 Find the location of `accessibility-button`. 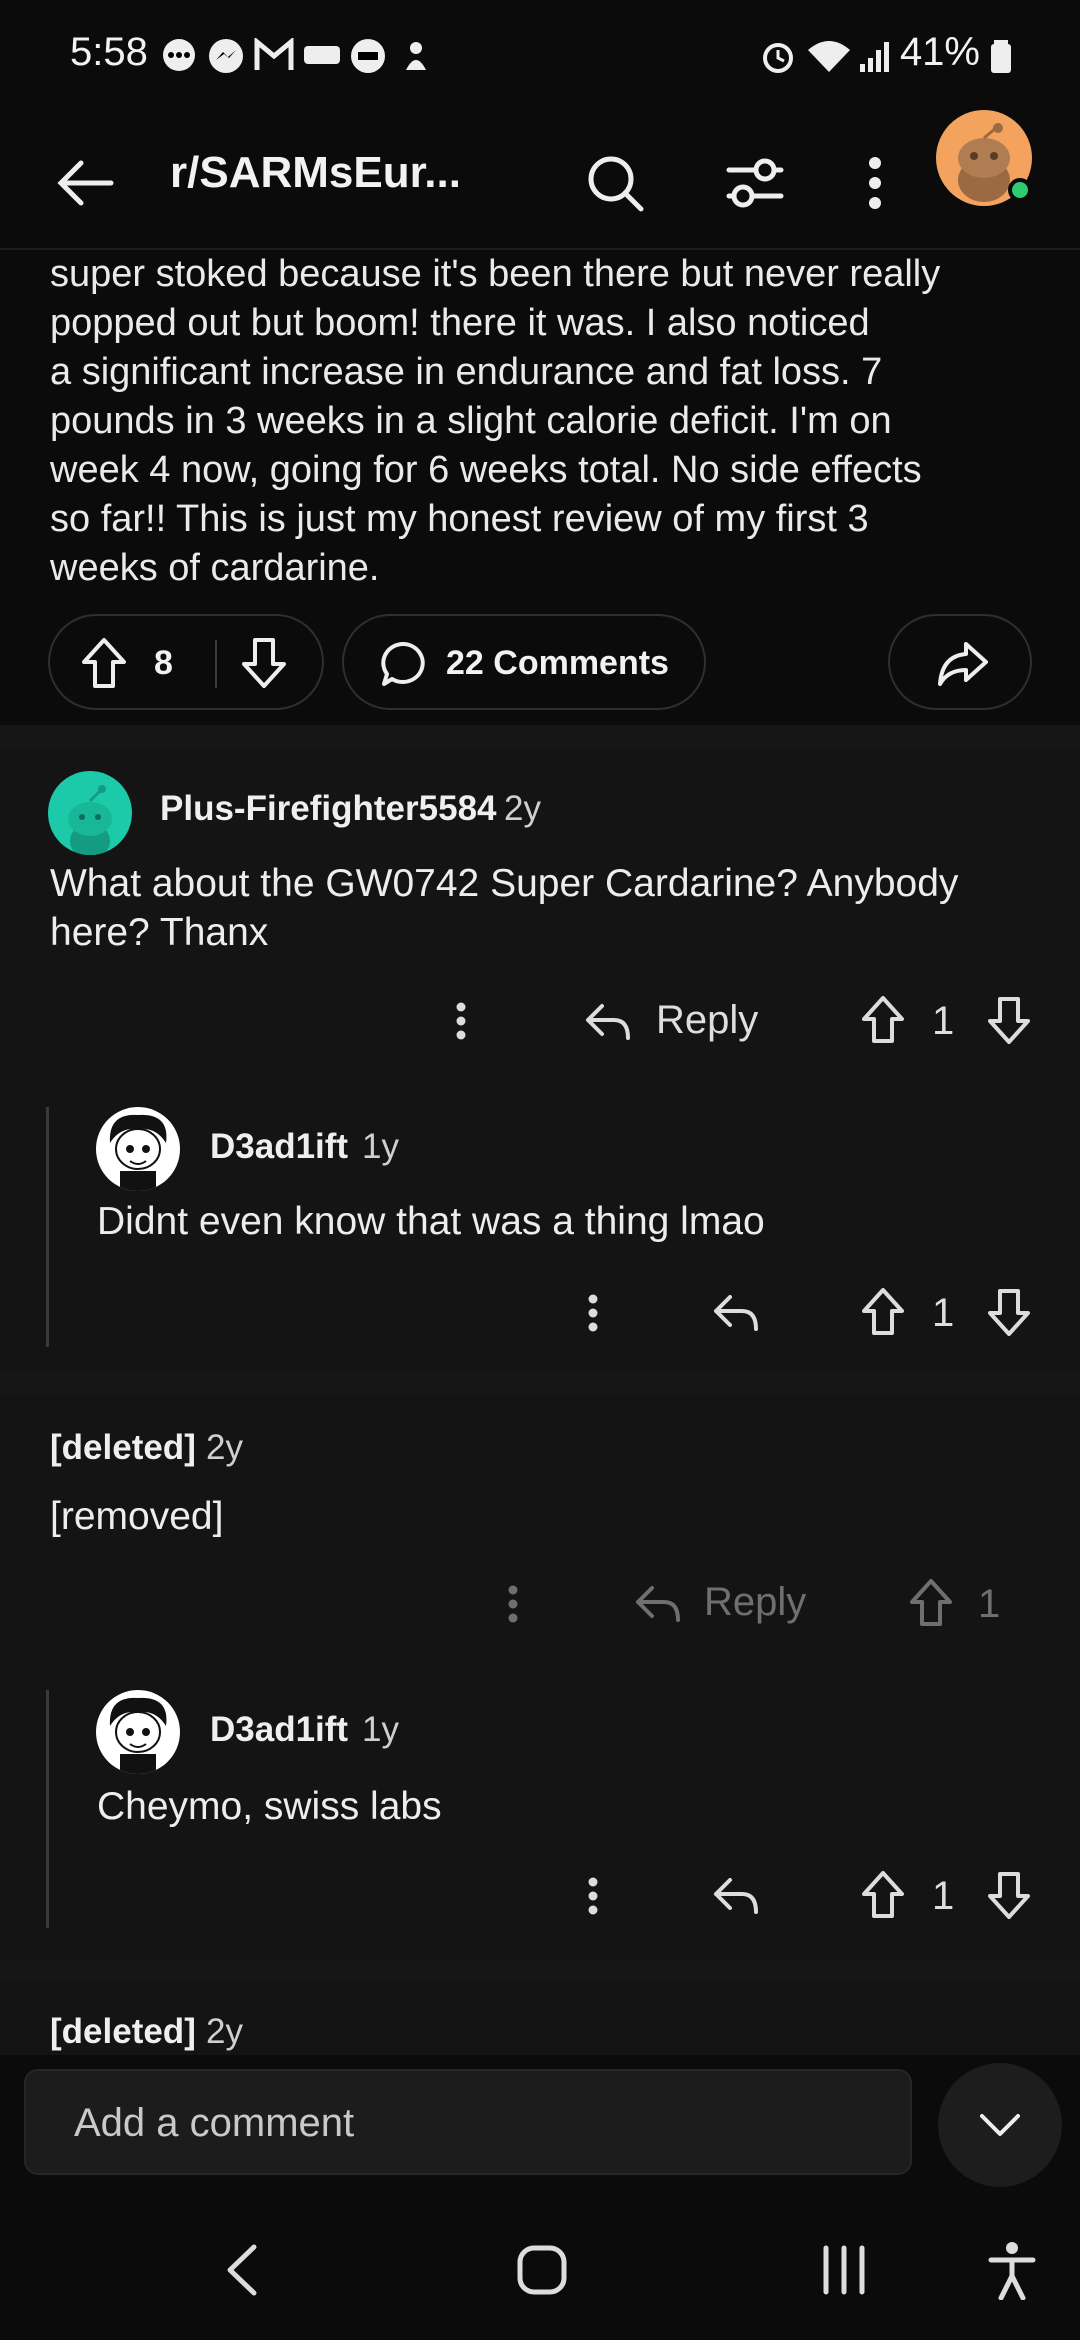

accessibility-button is located at coordinates (1012, 2270).